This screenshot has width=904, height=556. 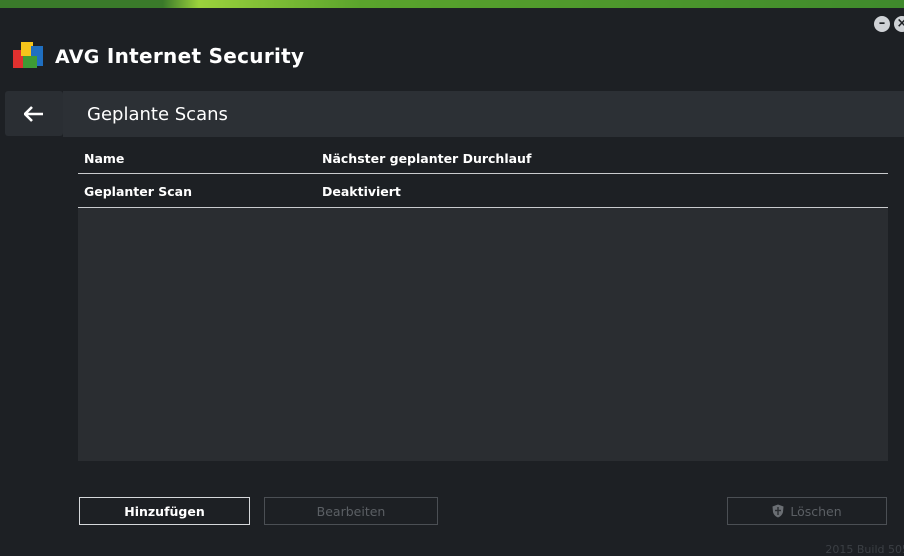 I want to click on column-header-name: Name, so click(x=104, y=158).